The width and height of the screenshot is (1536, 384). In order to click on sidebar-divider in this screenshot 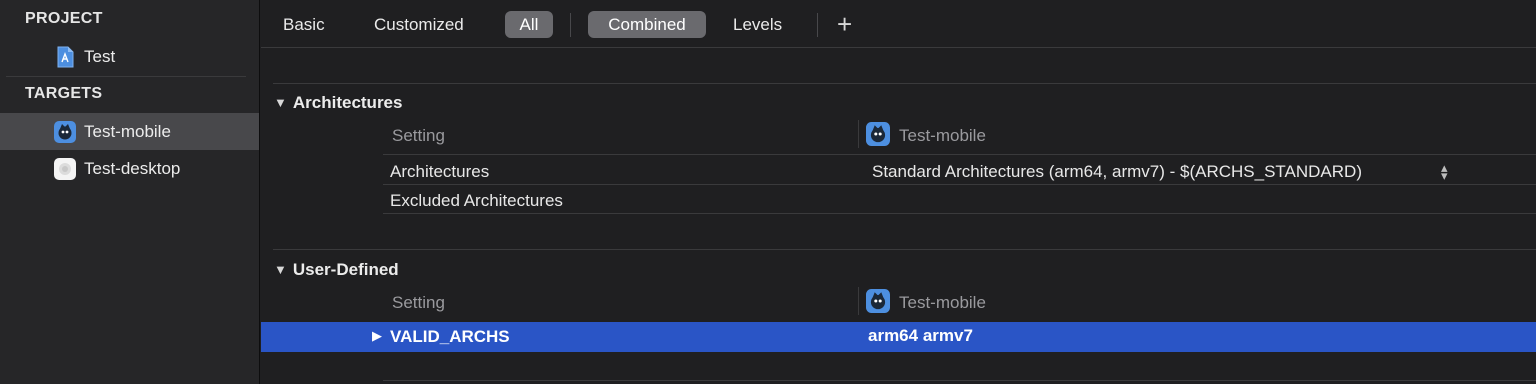, I will do `click(126, 76)`.